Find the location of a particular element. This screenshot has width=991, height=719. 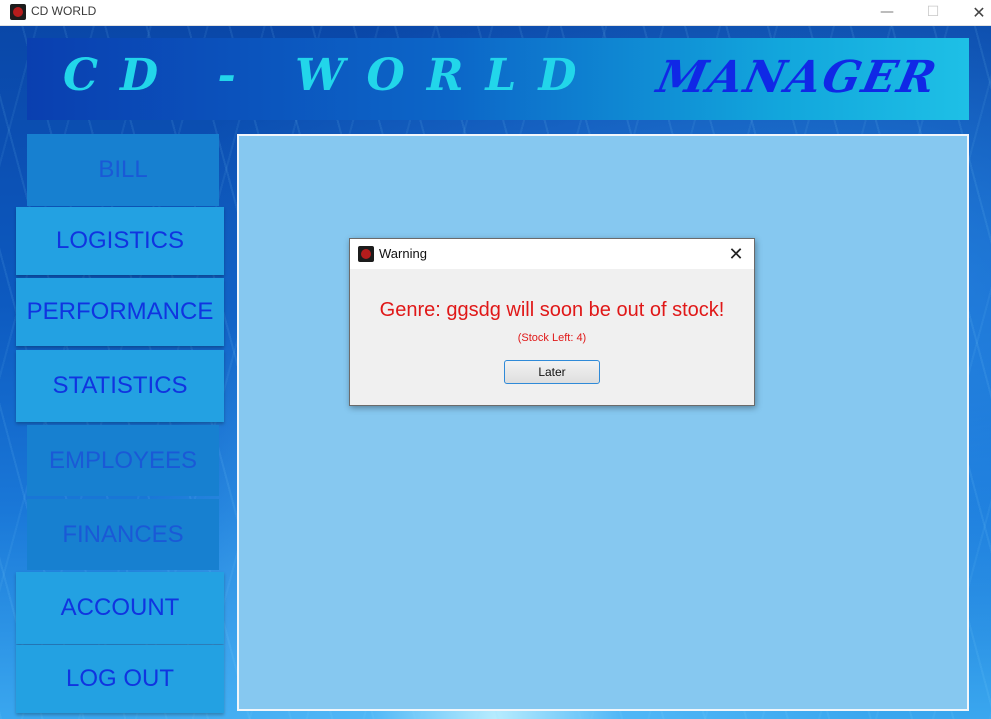

nav-logout-button: LOG OUT is located at coordinates (120, 679).